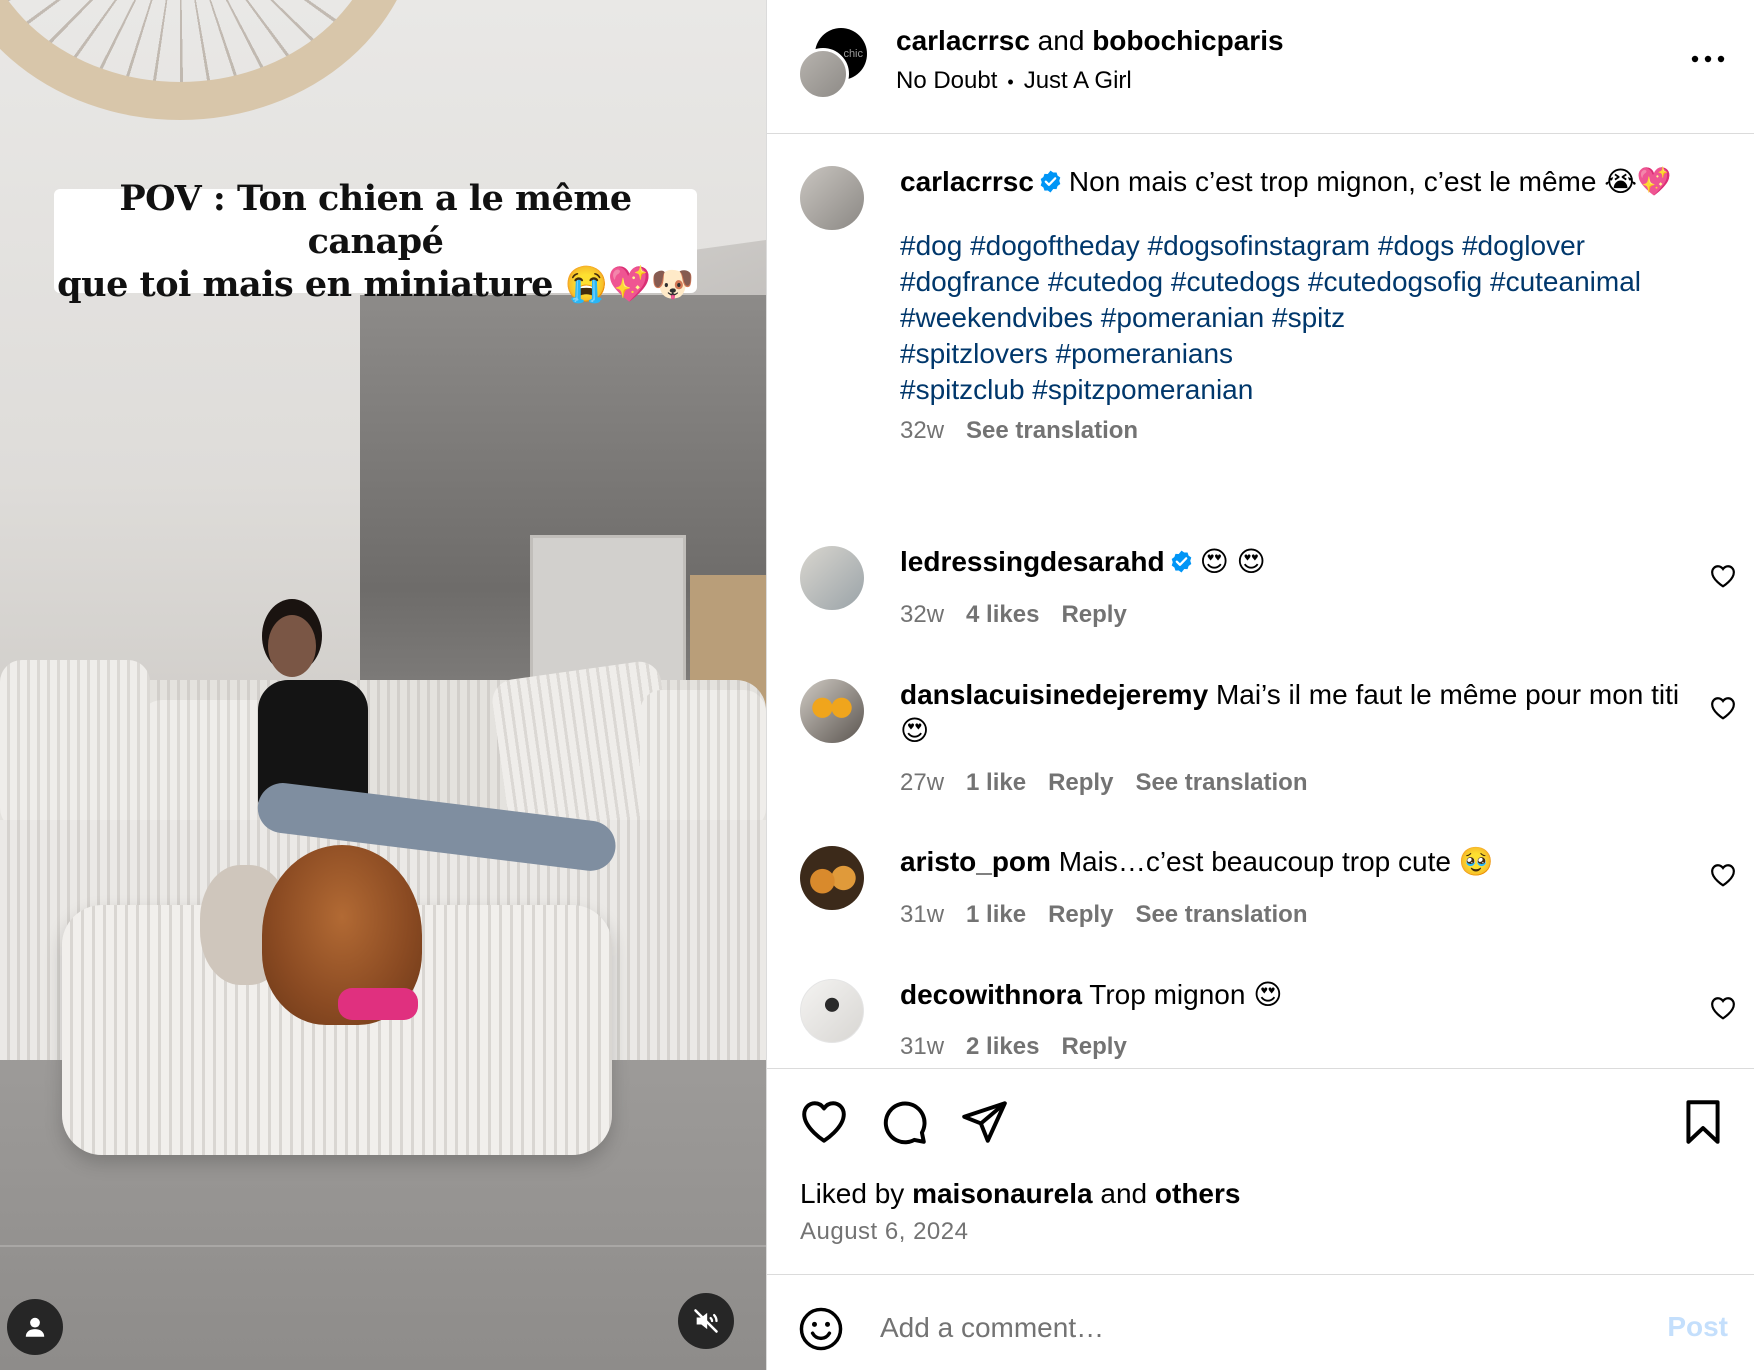 This screenshot has width=1754, height=1371. I want to click on overlay-line-2: que toi mais en miniature 😭💖🐶, so click(375, 284).